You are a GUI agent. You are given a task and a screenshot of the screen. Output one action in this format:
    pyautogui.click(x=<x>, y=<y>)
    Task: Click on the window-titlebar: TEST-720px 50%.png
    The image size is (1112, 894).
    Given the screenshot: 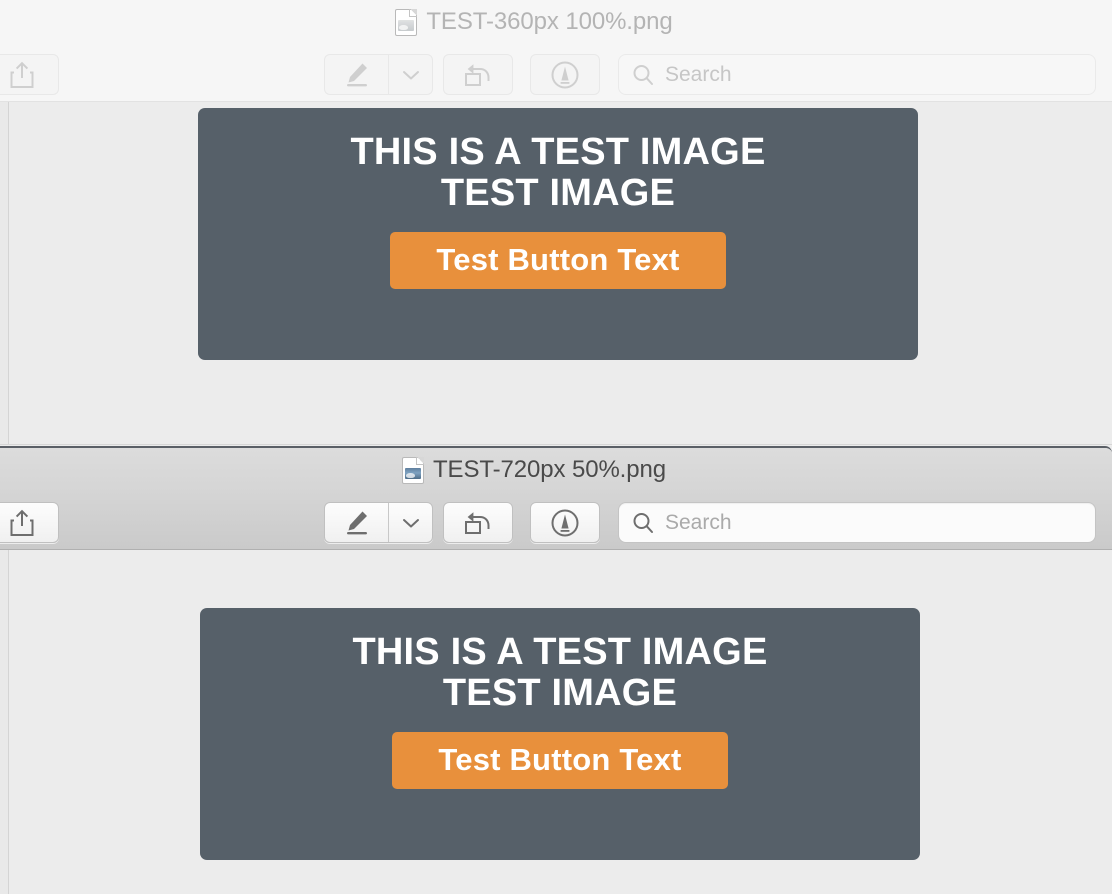 What is the action you would take?
    pyautogui.click(x=556, y=470)
    